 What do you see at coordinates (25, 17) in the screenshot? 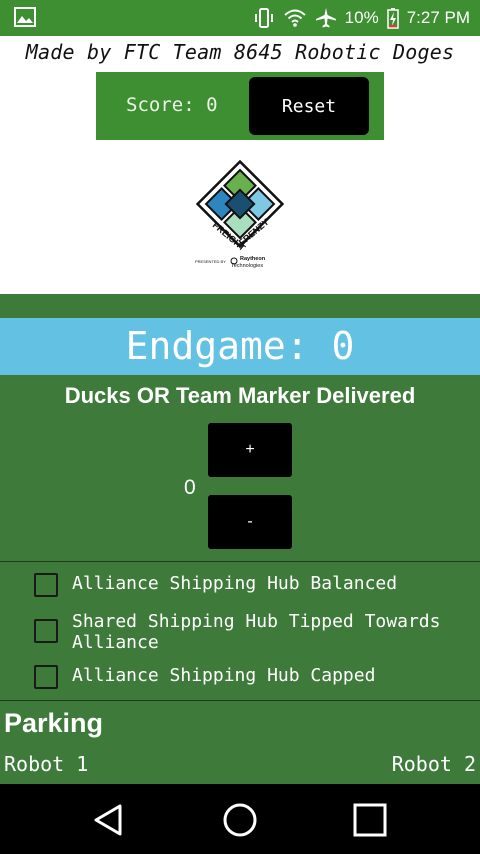
I see `image-notification-icon` at bounding box center [25, 17].